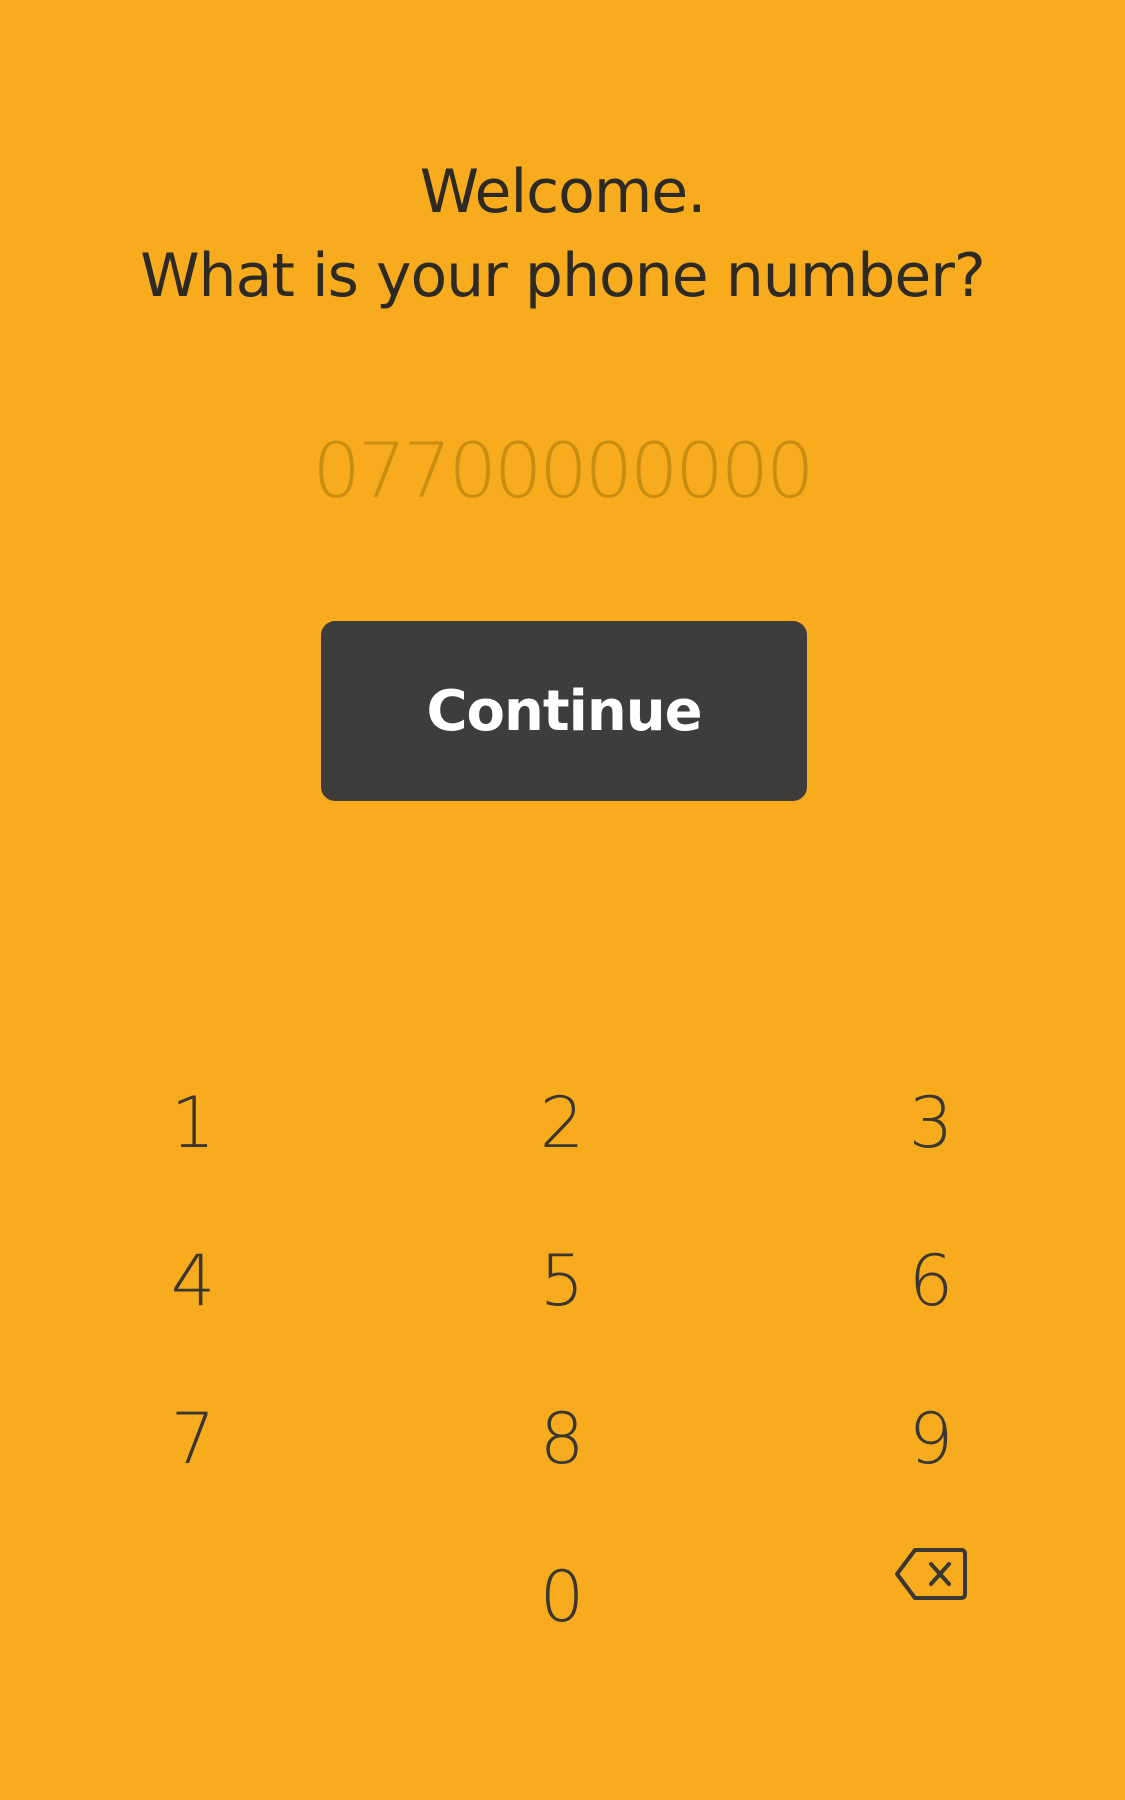 The width and height of the screenshot is (1125, 1800). Describe the element at coordinates (931, 1123) in the screenshot. I see `keypad-key-3: 3` at that location.